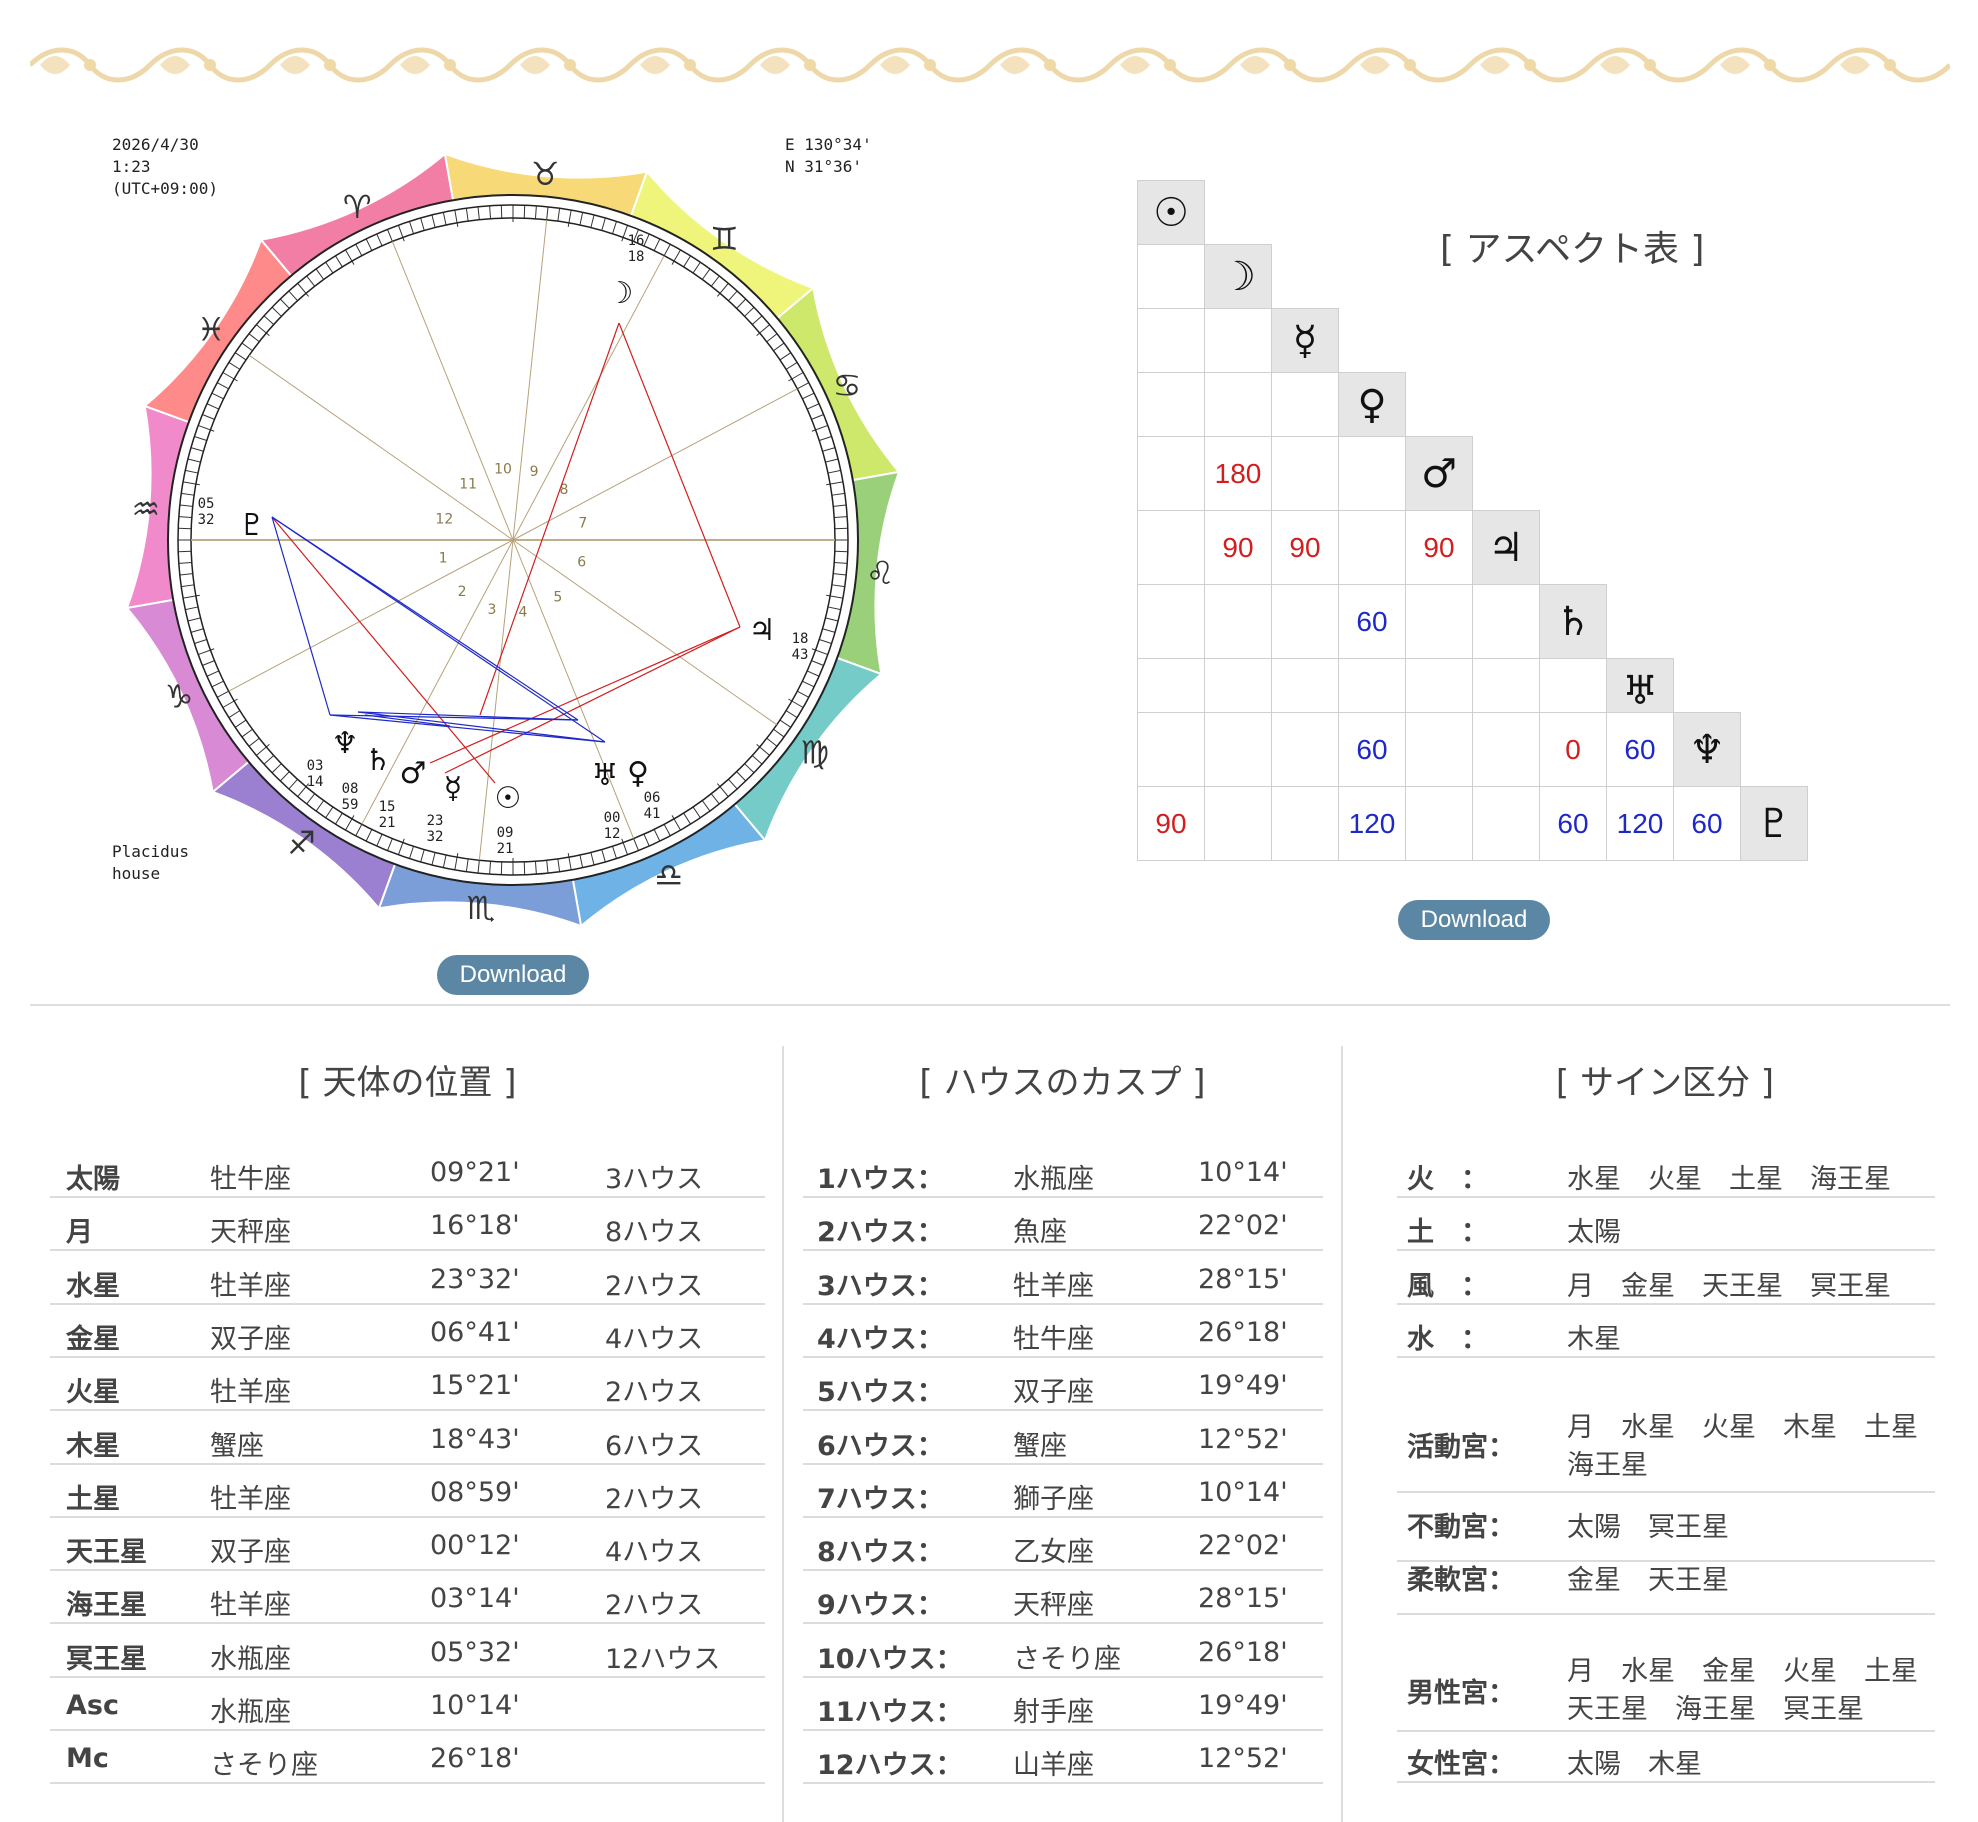 The width and height of the screenshot is (1978, 1822). I want to click on element-items: 太陽, so click(1594, 1233).